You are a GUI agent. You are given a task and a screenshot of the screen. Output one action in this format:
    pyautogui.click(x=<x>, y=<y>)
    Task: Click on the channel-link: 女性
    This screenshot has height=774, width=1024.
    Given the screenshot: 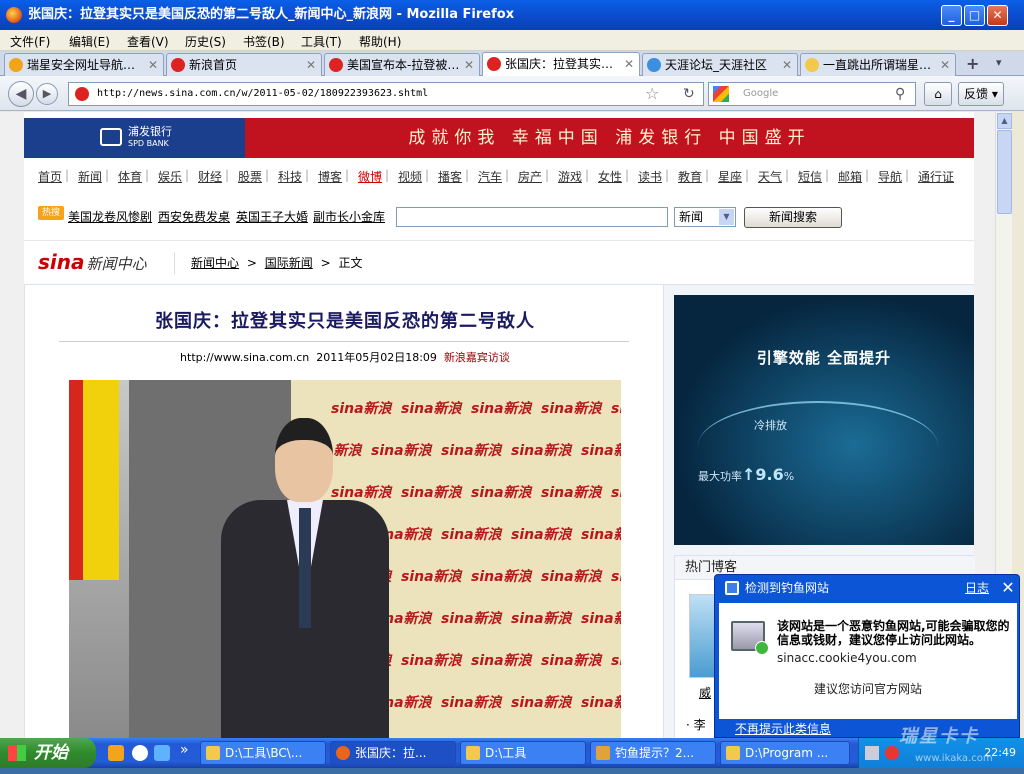 What is the action you would take?
    pyautogui.click(x=610, y=176)
    